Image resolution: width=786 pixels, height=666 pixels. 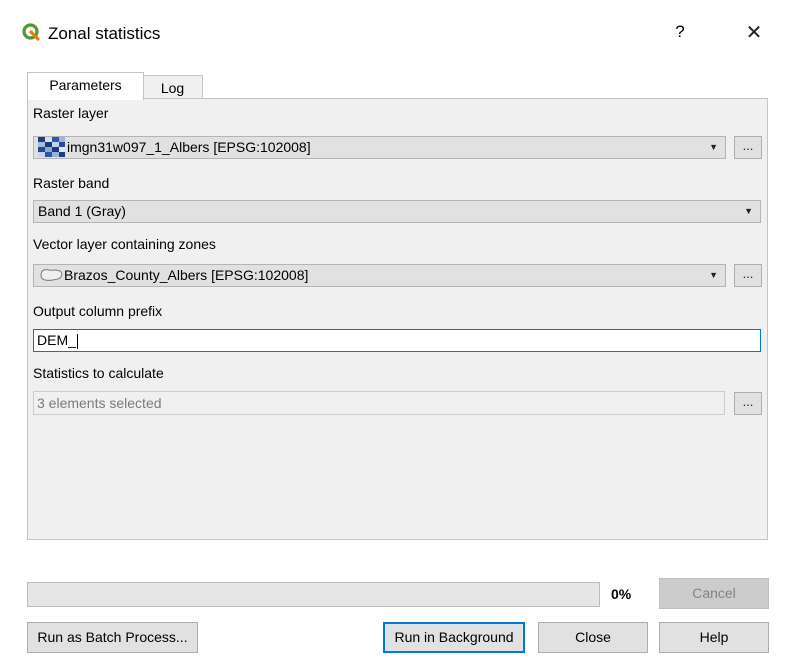 What do you see at coordinates (680, 32) in the screenshot?
I see `help-question-button: ?` at bounding box center [680, 32].